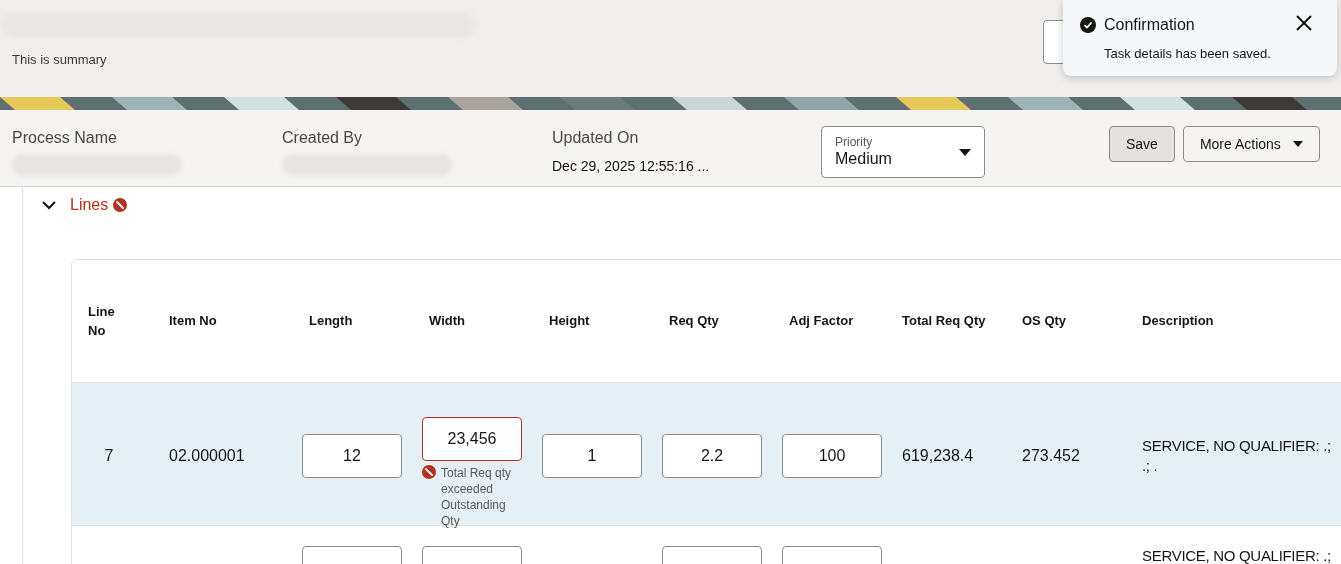 The image size is (1341, 564). What do you see at coordinates (596, 138) in the screenshot?
I see `field-label: Updated On` at bounding box center [596, 138].